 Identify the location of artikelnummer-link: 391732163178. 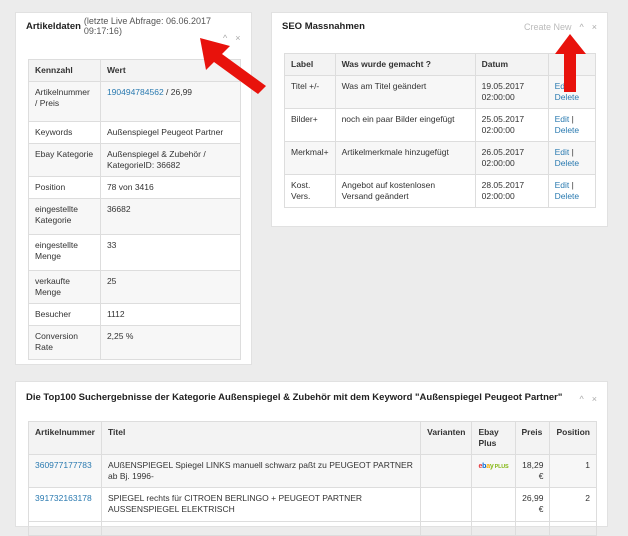
(63, 498).